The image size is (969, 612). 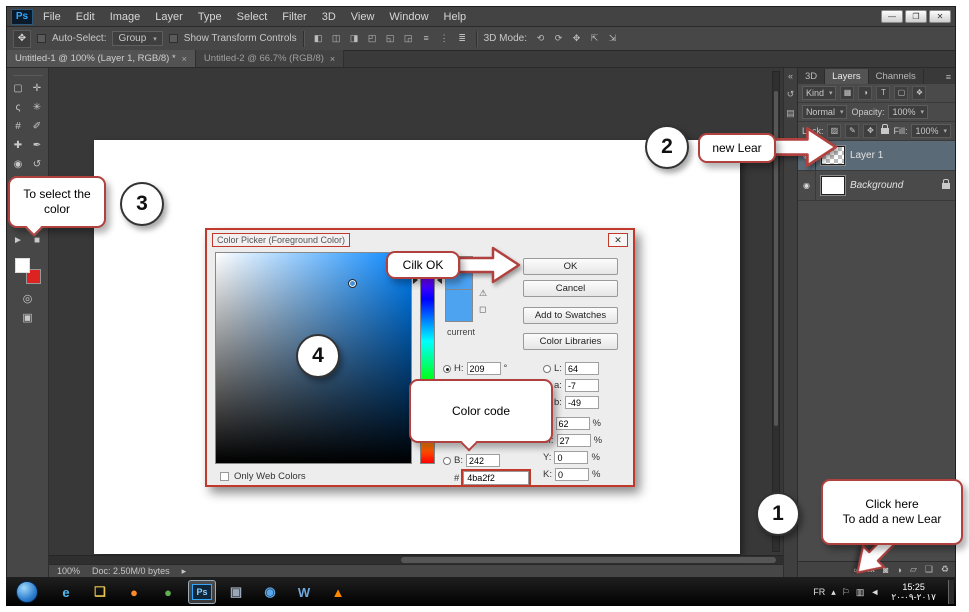 I want to click on horizontal-scrollbar, so click(x=416, y=559).